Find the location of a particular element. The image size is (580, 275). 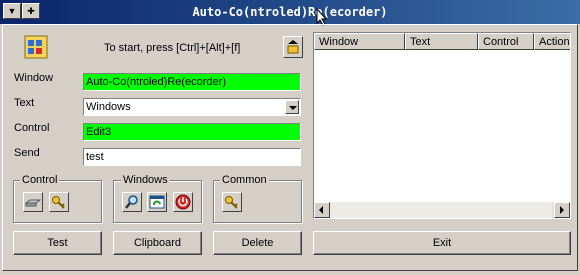

start-hint: To start, press [Ctrl]+[Alt]+[f] is located at coordinates (172, 48).